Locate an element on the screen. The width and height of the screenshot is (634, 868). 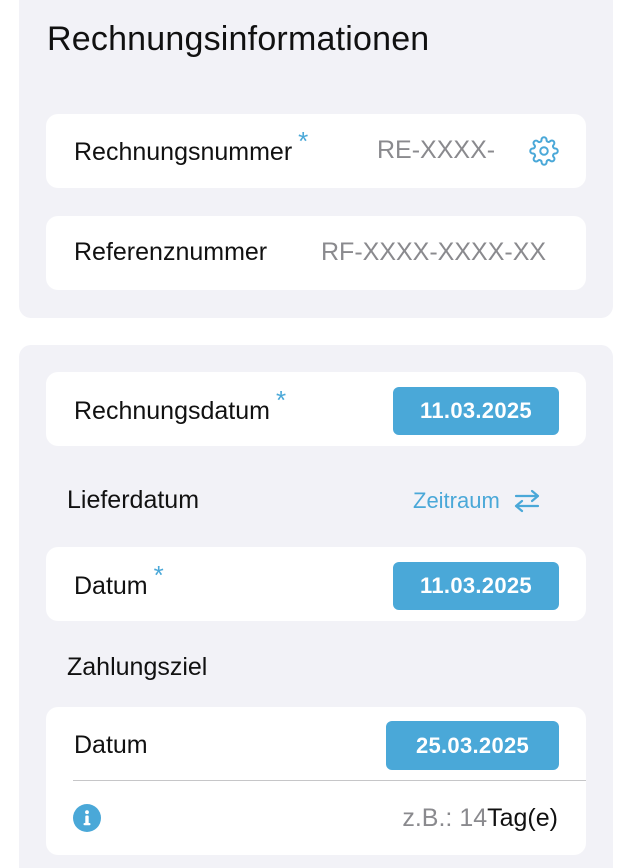
invoice-number-label: Rechnungsnummer * is located at coordinates (191, 146).